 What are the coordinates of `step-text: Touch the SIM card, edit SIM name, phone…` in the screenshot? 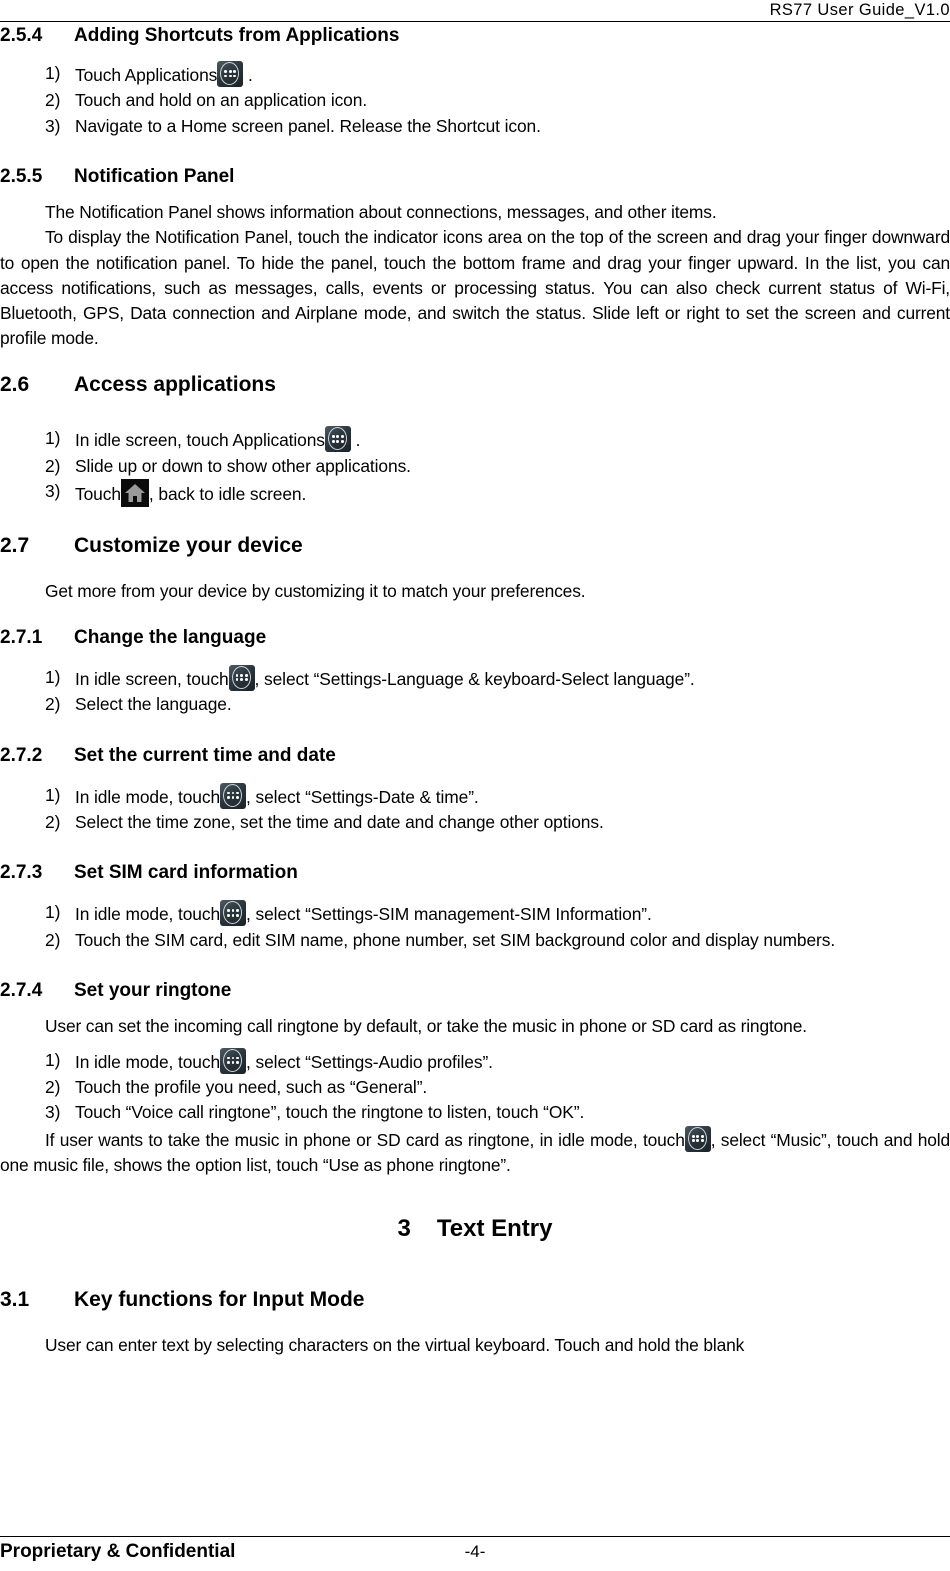 It's located at (455, 939).